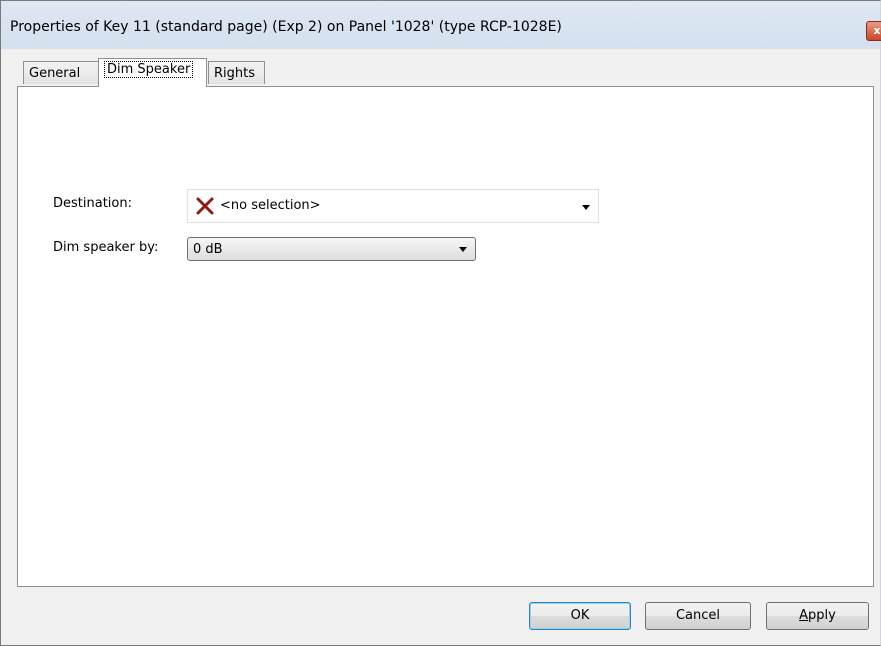  I want to click on apply-accelerator: A, so click(804, 615).